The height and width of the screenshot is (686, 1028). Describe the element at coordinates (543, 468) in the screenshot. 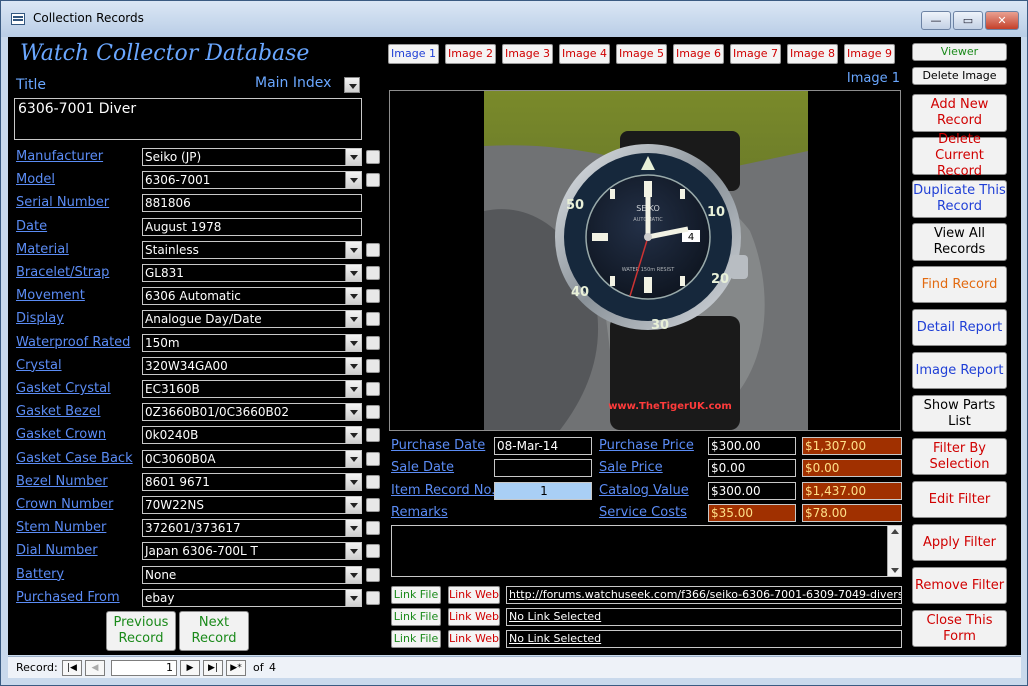

I see `sale-date-field` at that location.